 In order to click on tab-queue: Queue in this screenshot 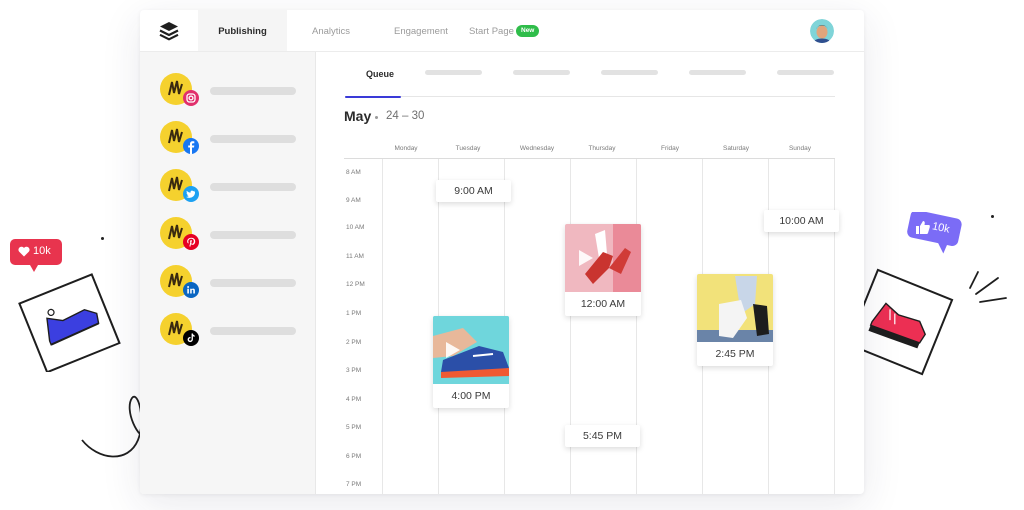, I will do `click(380, 74)`.